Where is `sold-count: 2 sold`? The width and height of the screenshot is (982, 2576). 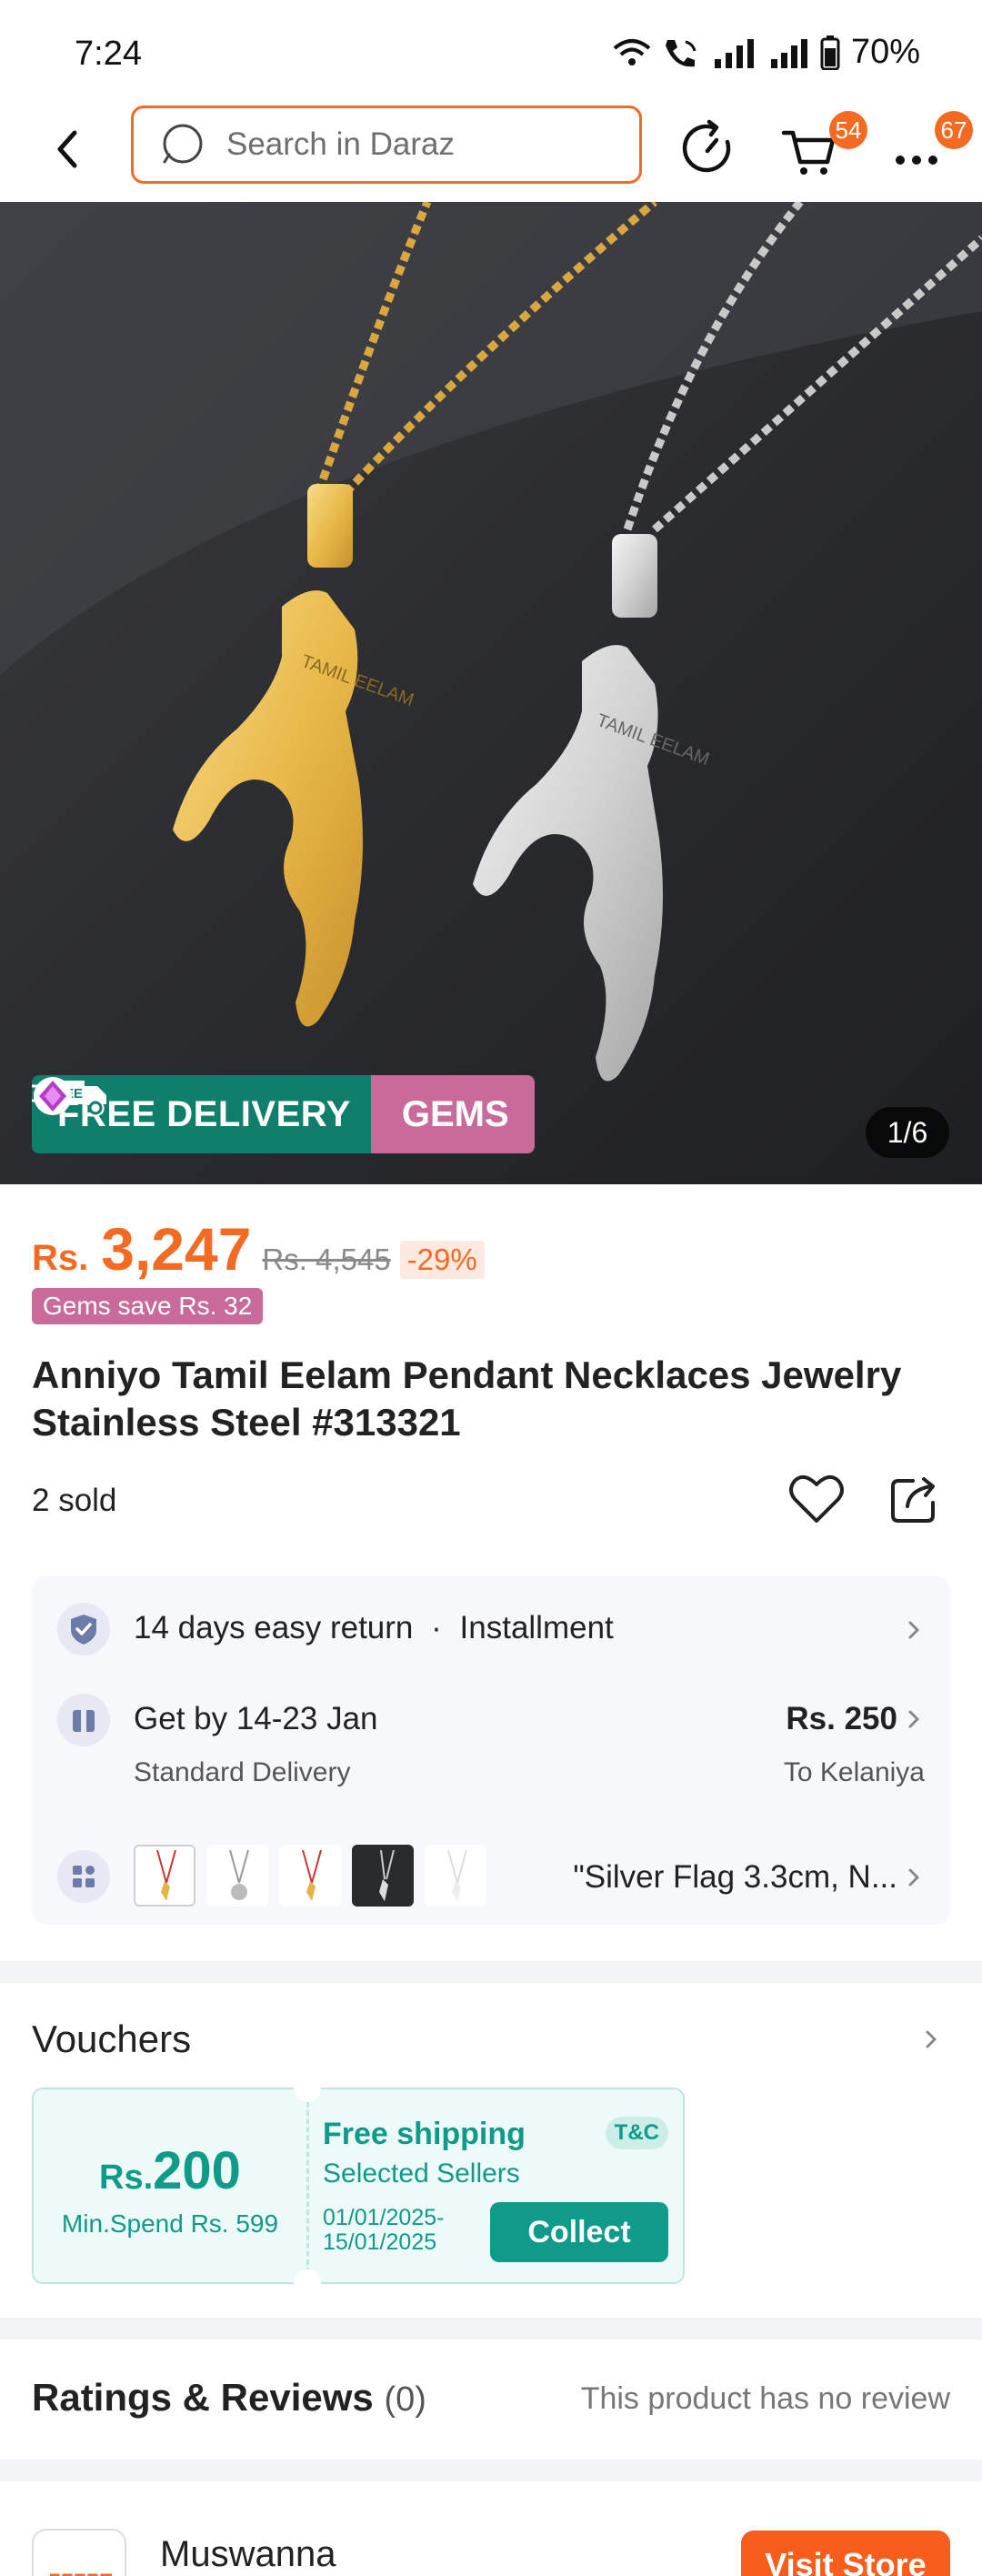 sold-count: 2 sold is located at coordinates (74, 1500).